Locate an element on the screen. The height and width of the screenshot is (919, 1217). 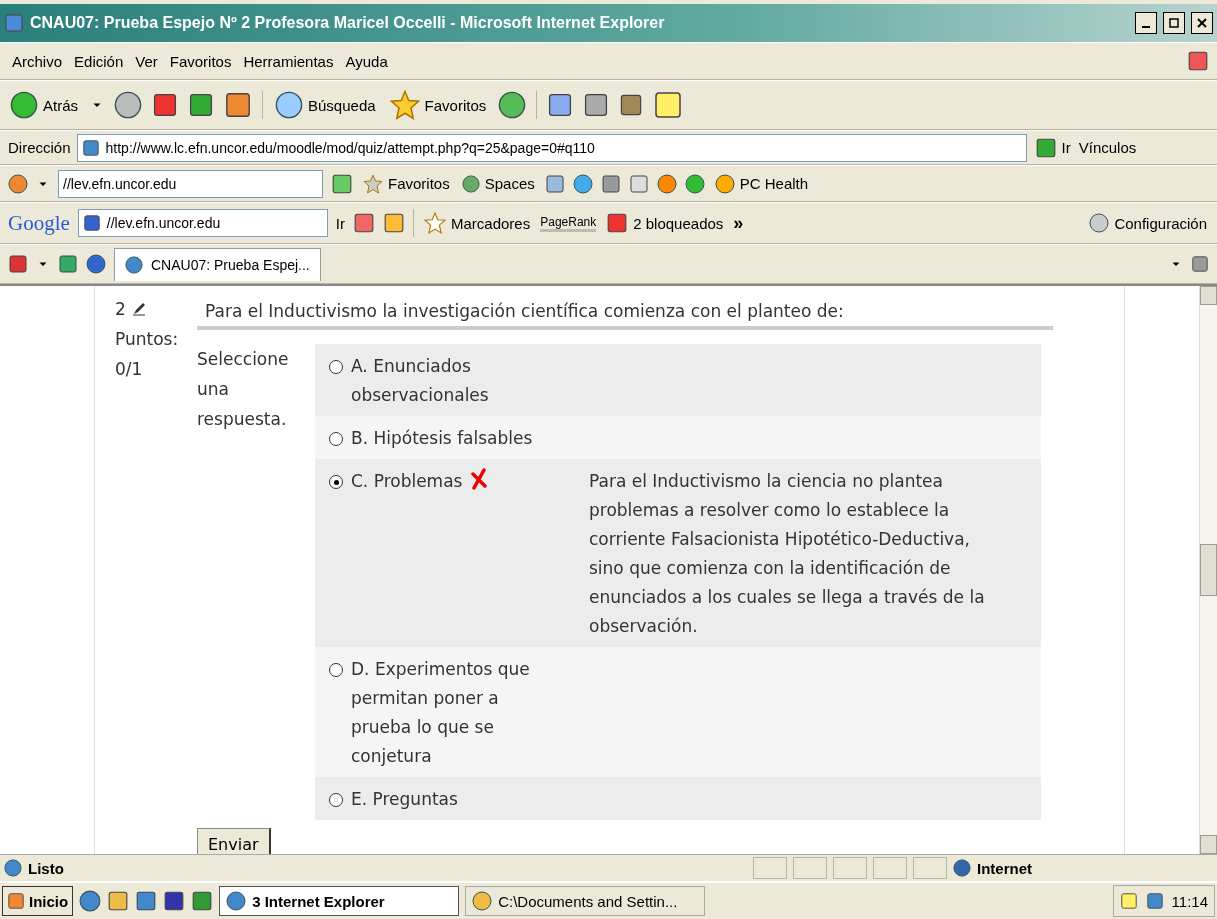
square-icon is located at coordinates (631, 105).